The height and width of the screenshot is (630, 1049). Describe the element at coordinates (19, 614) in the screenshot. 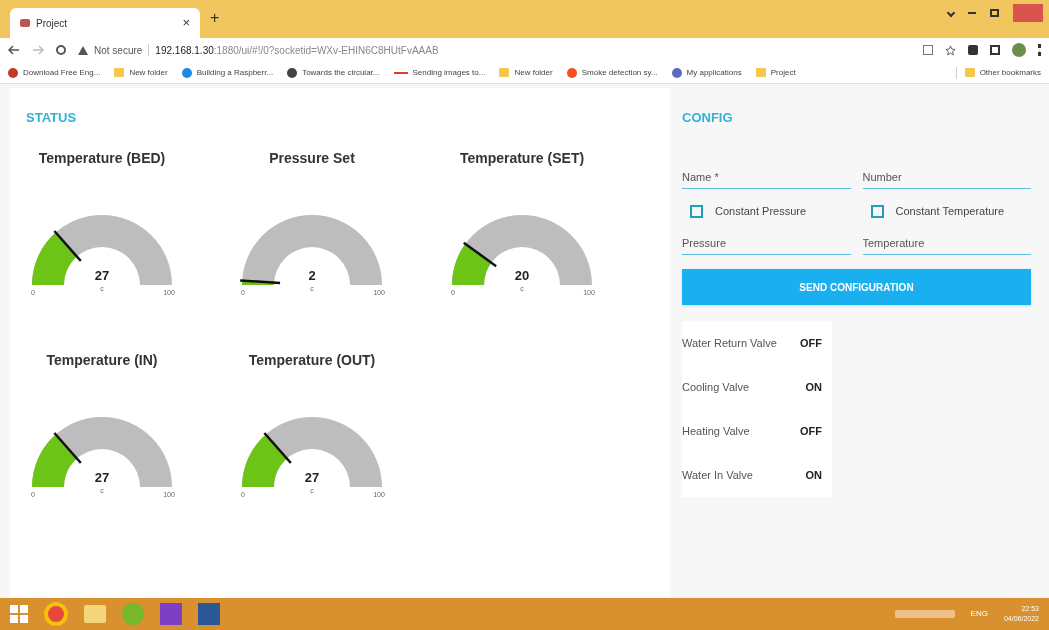

I see `windows-start-icon` at that location.